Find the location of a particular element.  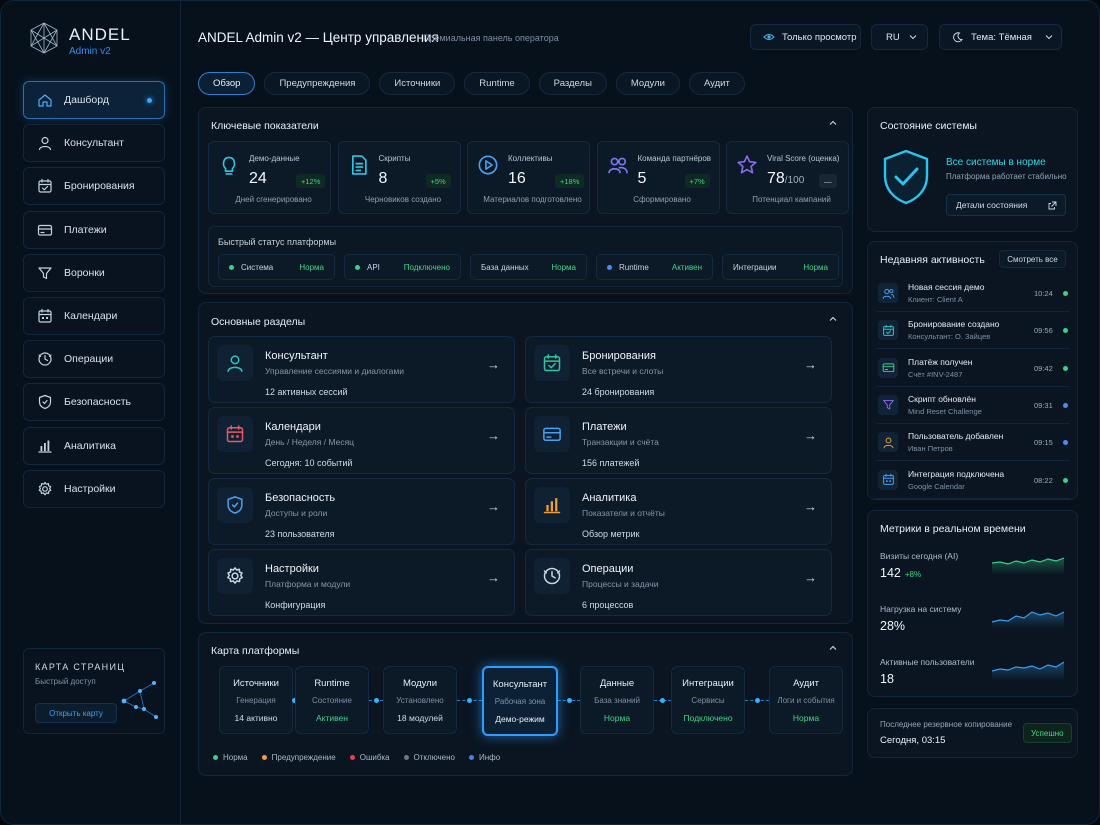

kpi-value: 8 is located at coordinates (383, 179).